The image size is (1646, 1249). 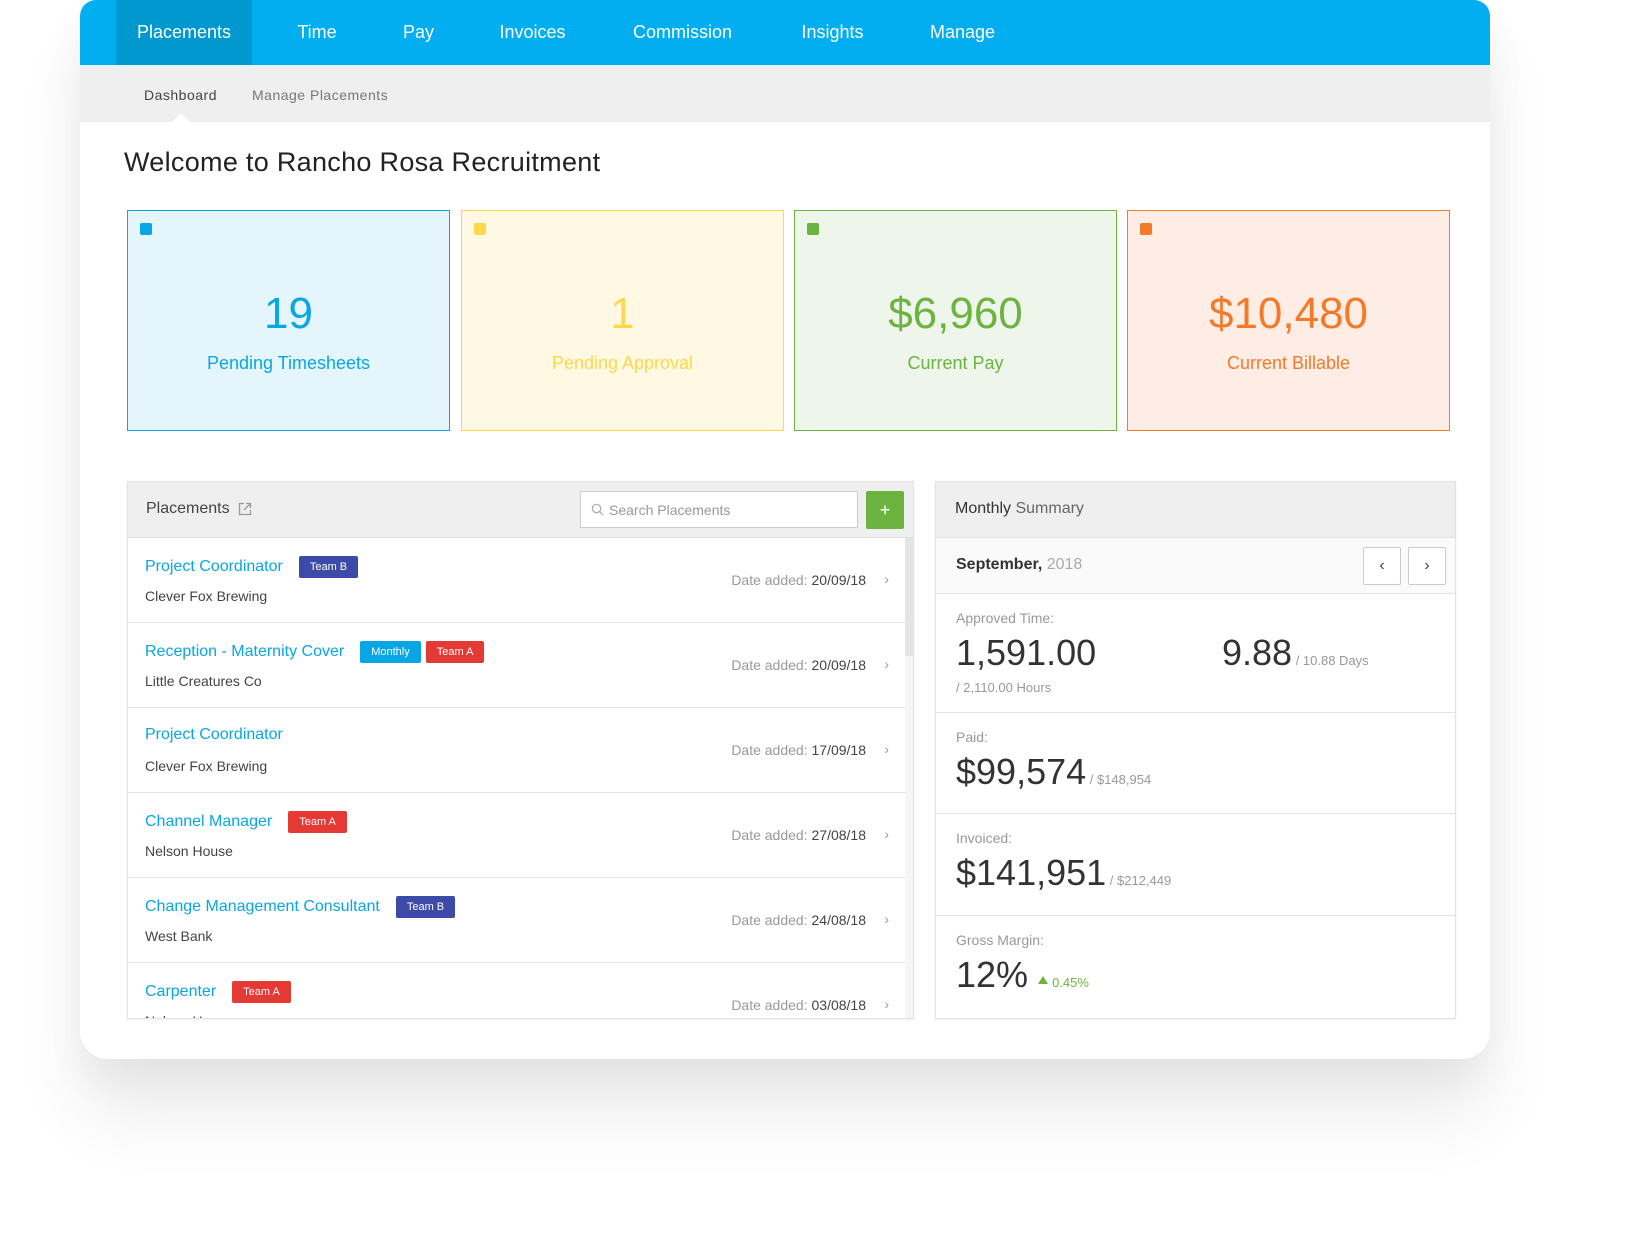 I want to click on nav-commission: Commission, so click(x=682, y=32).